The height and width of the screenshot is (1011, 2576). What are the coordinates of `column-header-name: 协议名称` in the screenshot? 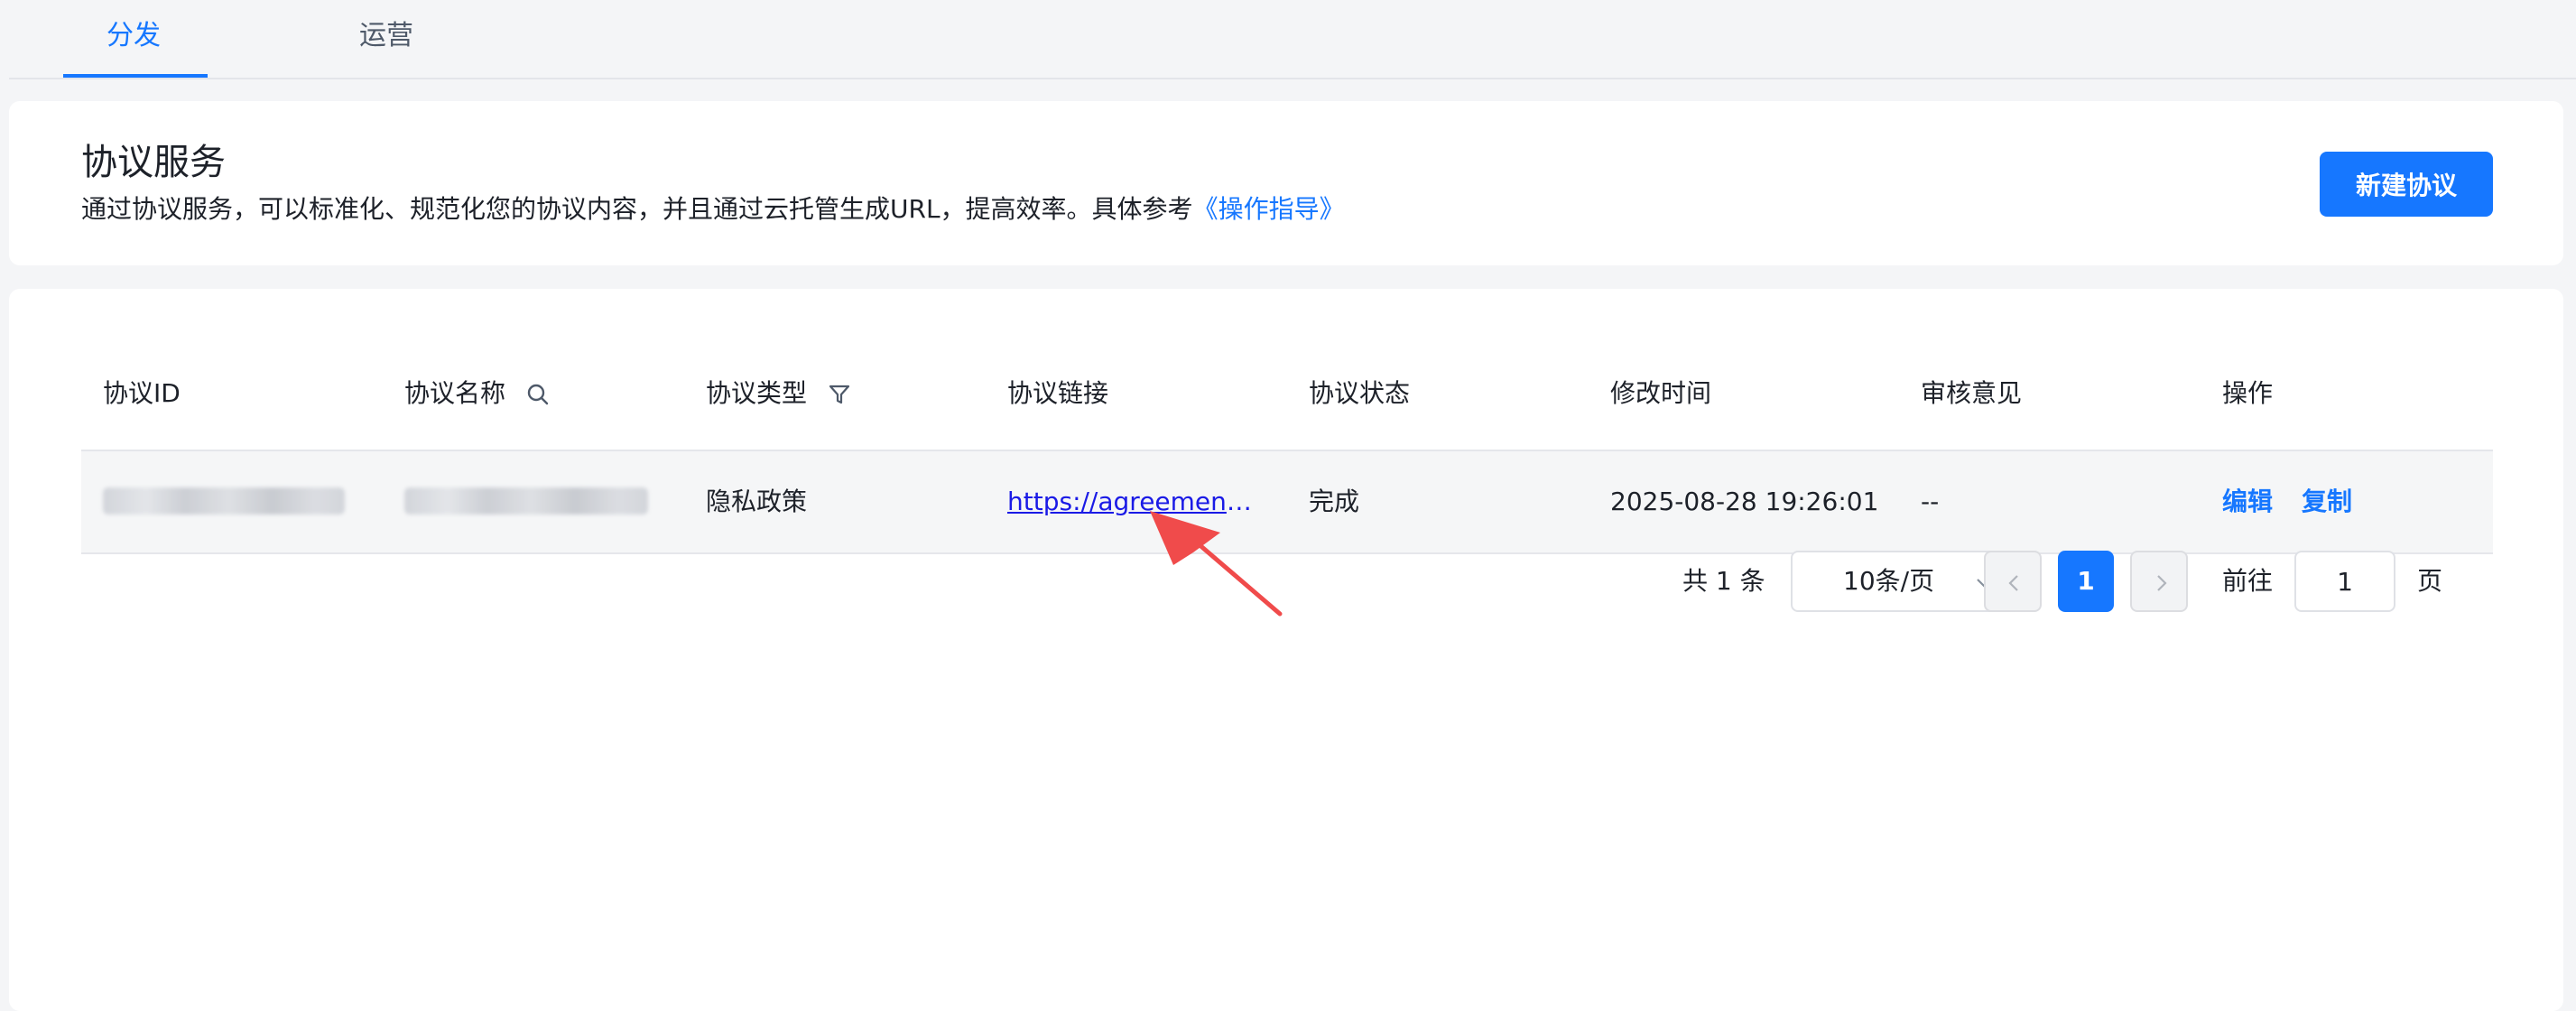 It's located at (477, 394).